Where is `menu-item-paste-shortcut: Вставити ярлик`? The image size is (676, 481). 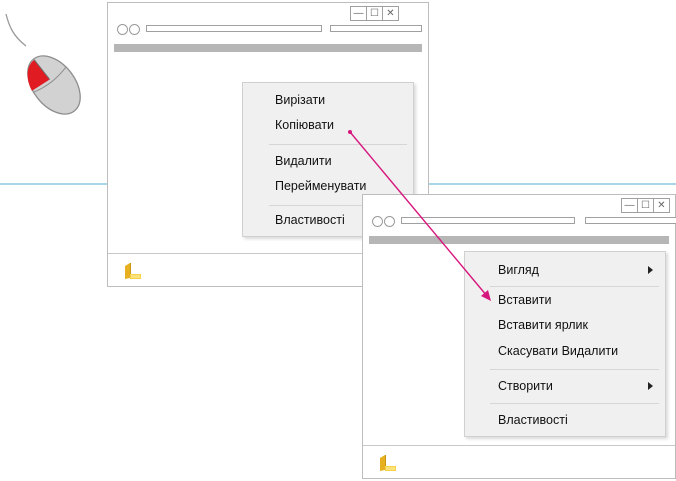
menu-item-paste-shortcut: Вставити ярлик is located at coordinates (565, 325).